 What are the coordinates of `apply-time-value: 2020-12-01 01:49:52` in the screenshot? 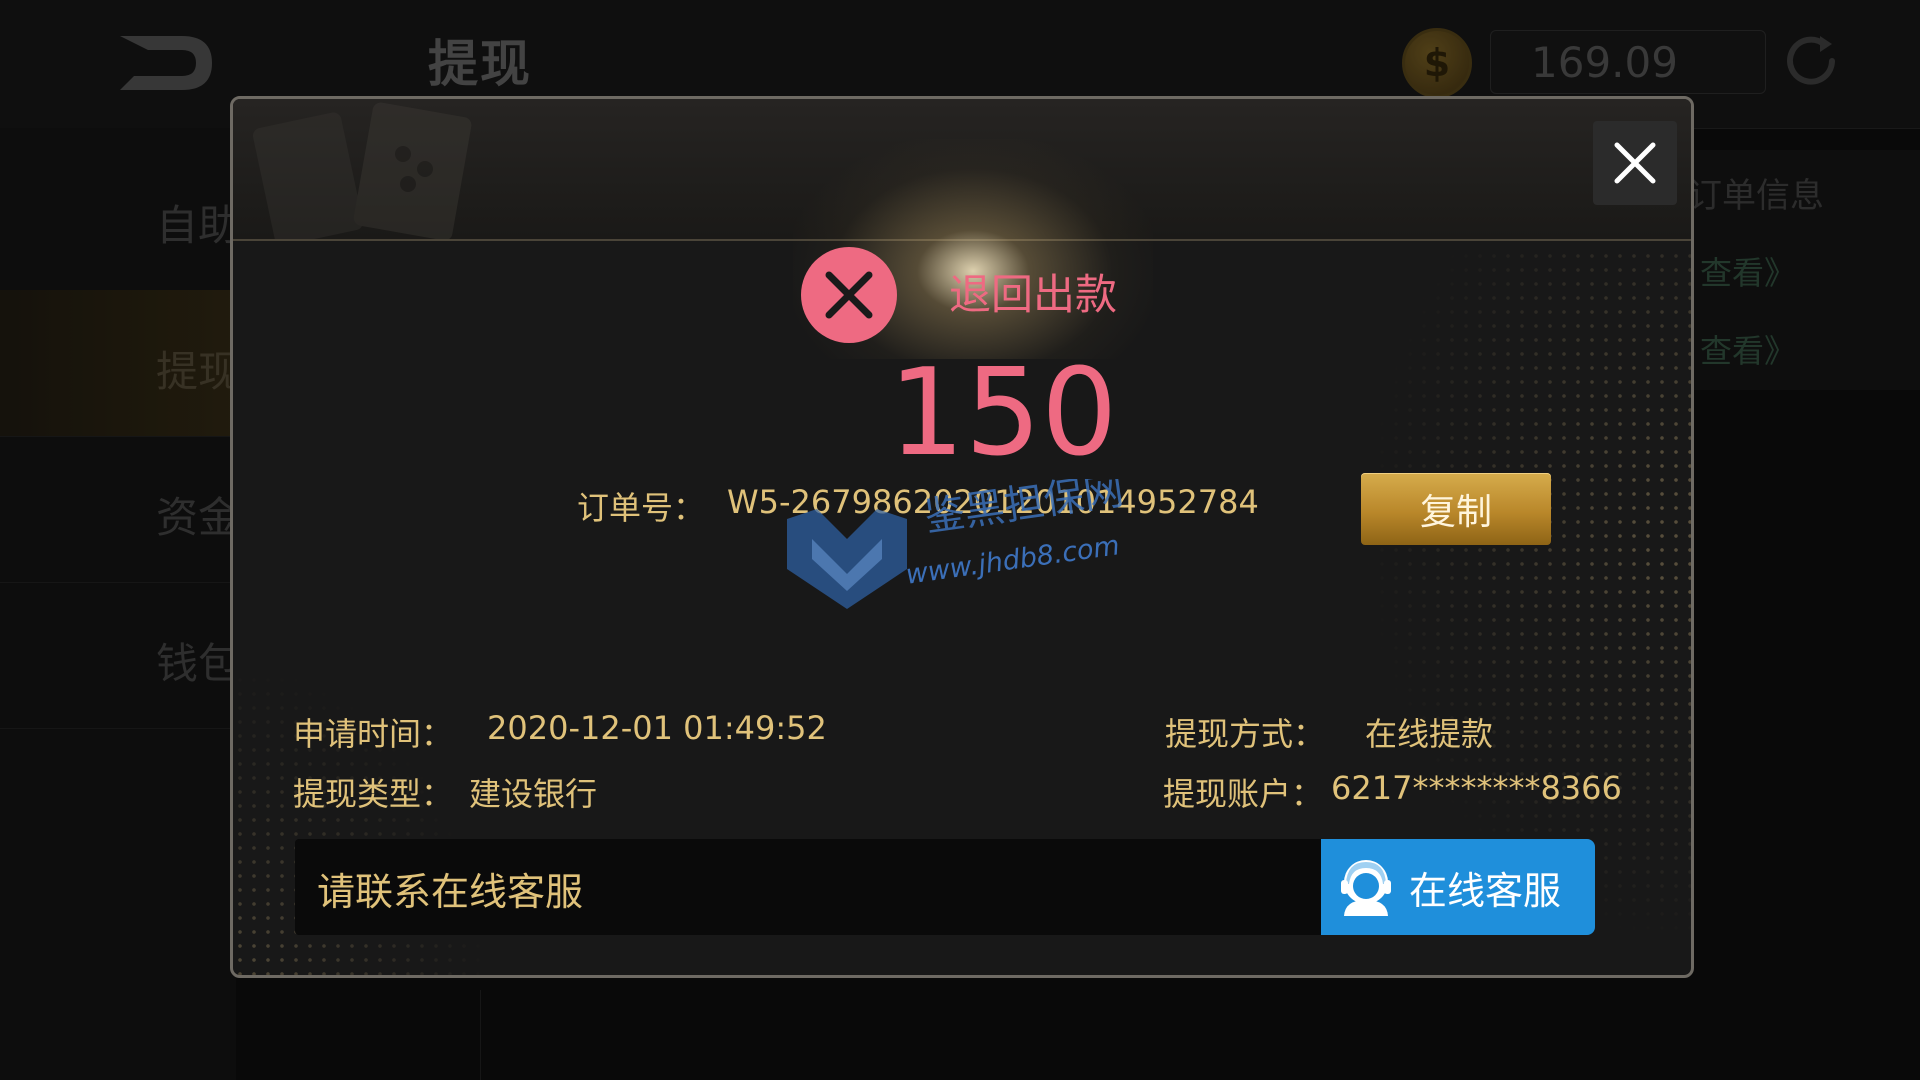 It's located at (657, 728).